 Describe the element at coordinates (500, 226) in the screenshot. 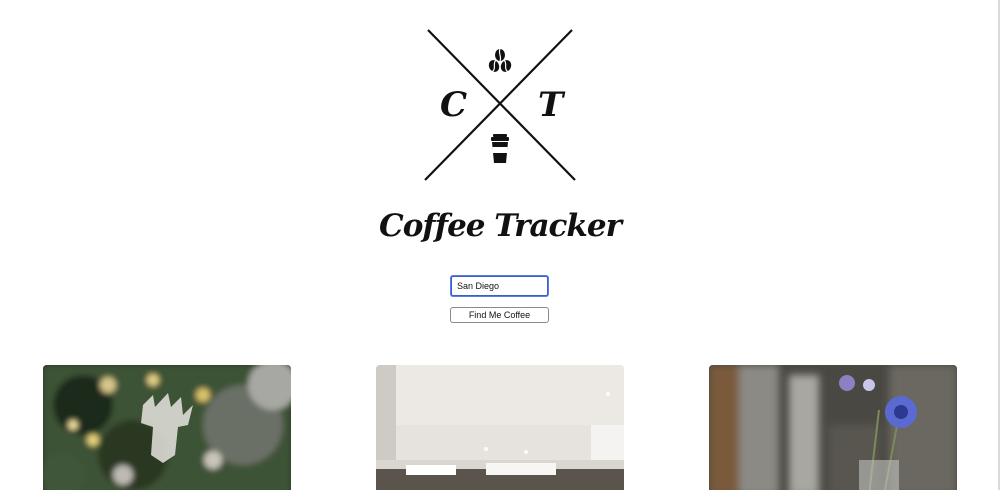

I see `page-title: Coffee Tracker` at that location.